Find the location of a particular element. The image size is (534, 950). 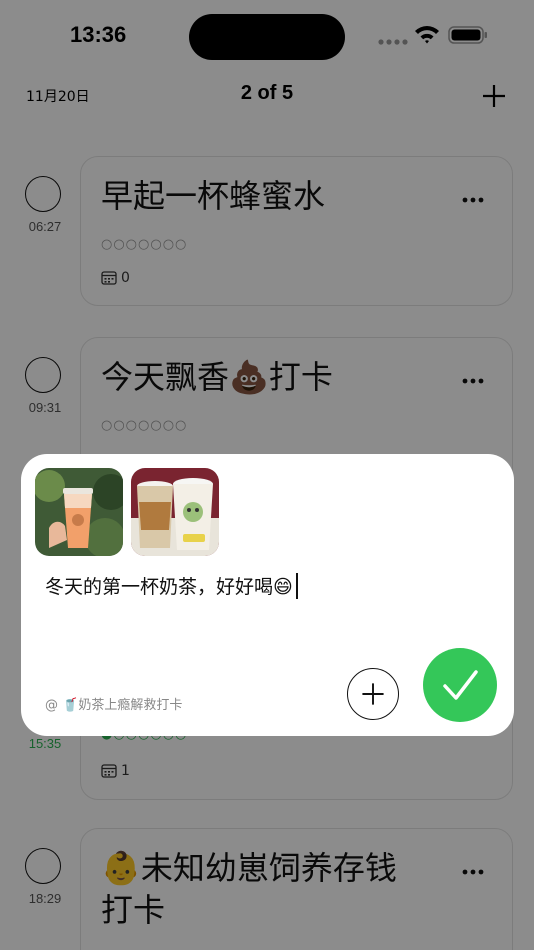

add-attachment-button is located at coordinates (373, 694).